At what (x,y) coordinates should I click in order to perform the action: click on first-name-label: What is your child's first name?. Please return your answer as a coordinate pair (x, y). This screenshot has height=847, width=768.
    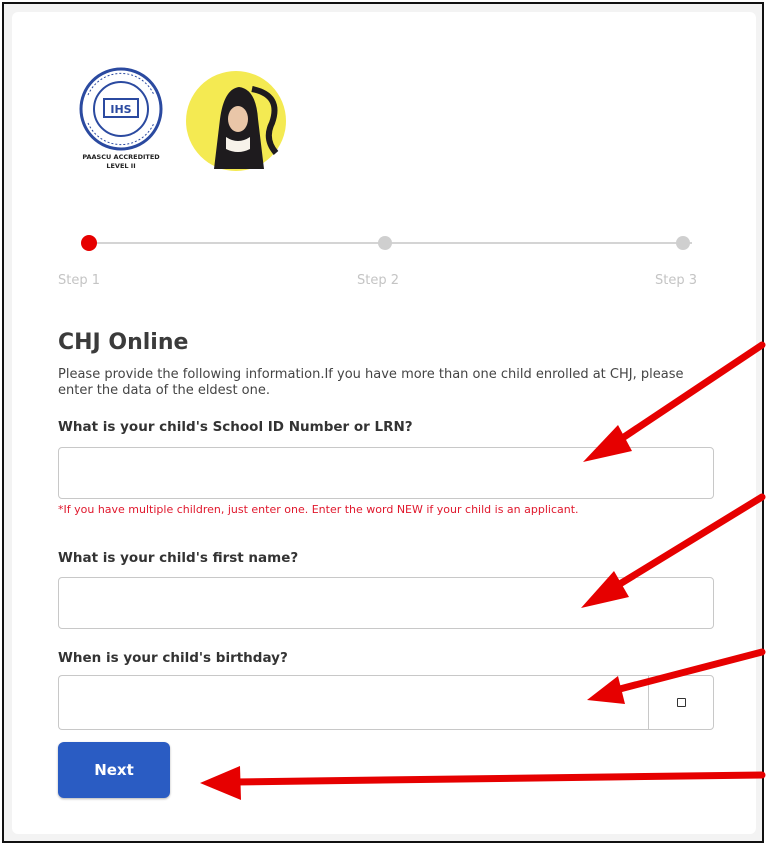
    Looking at the image, I should click on (178, 558).